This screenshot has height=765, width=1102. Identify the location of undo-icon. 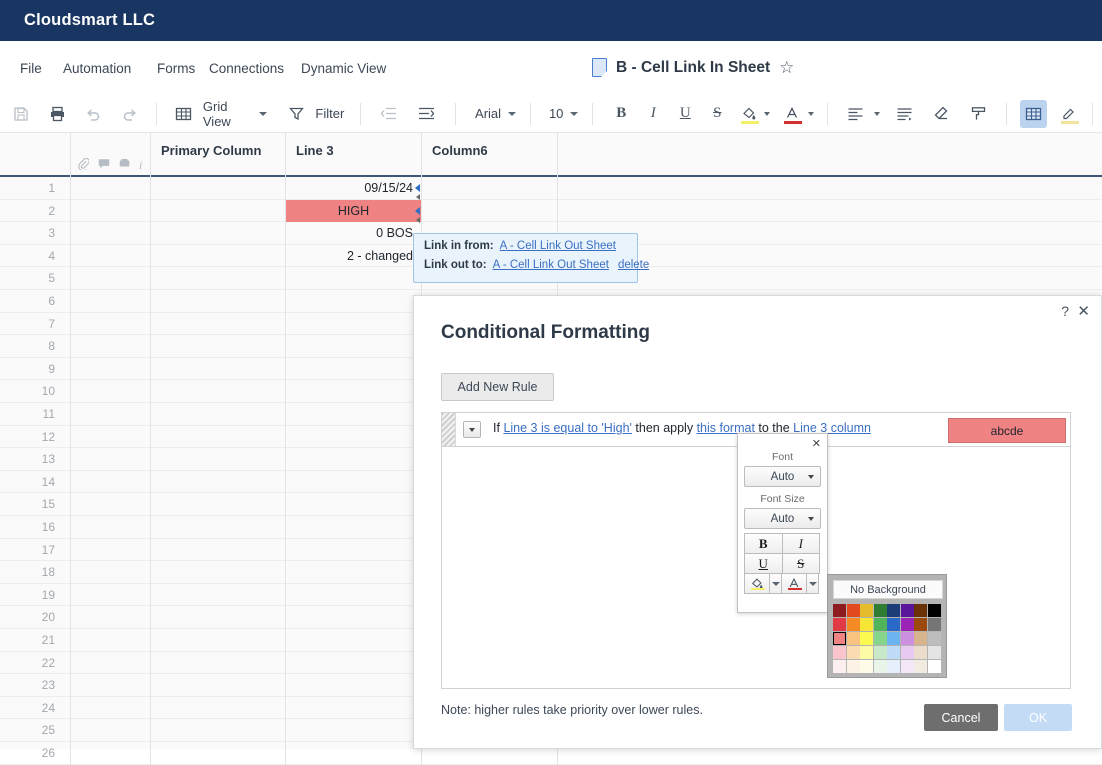
(93, 114).